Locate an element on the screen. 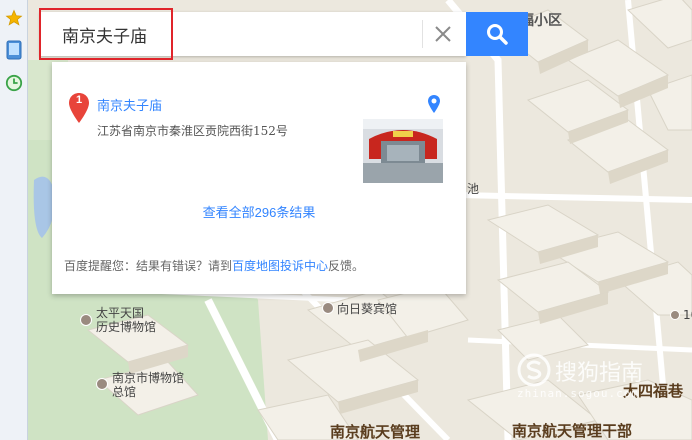  map-label-aerospace-left: 南京航天管理 is located at coordinates (375, 431).